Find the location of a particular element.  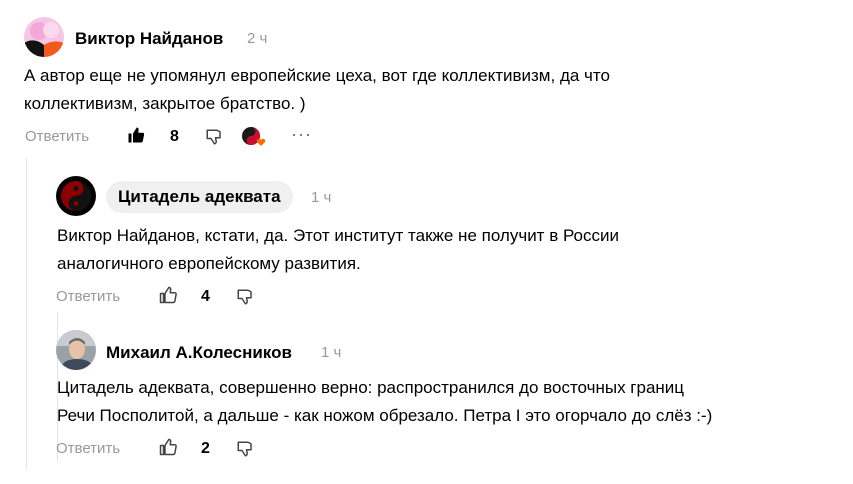

thread-line-main is located at coordinates (26, 314).